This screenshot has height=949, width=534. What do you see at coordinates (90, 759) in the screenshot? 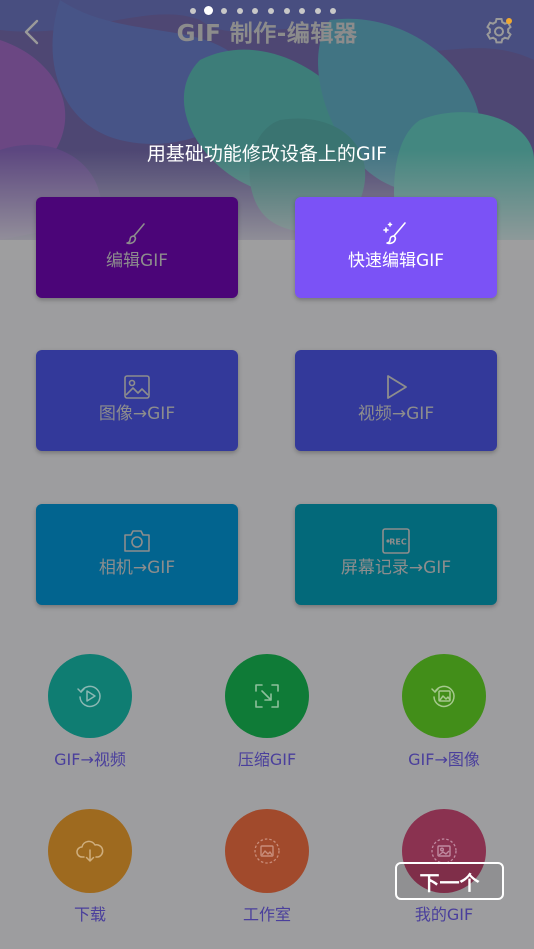
I see `gif-to-video-label: GIF→视频` at bounding box center [90, 759].